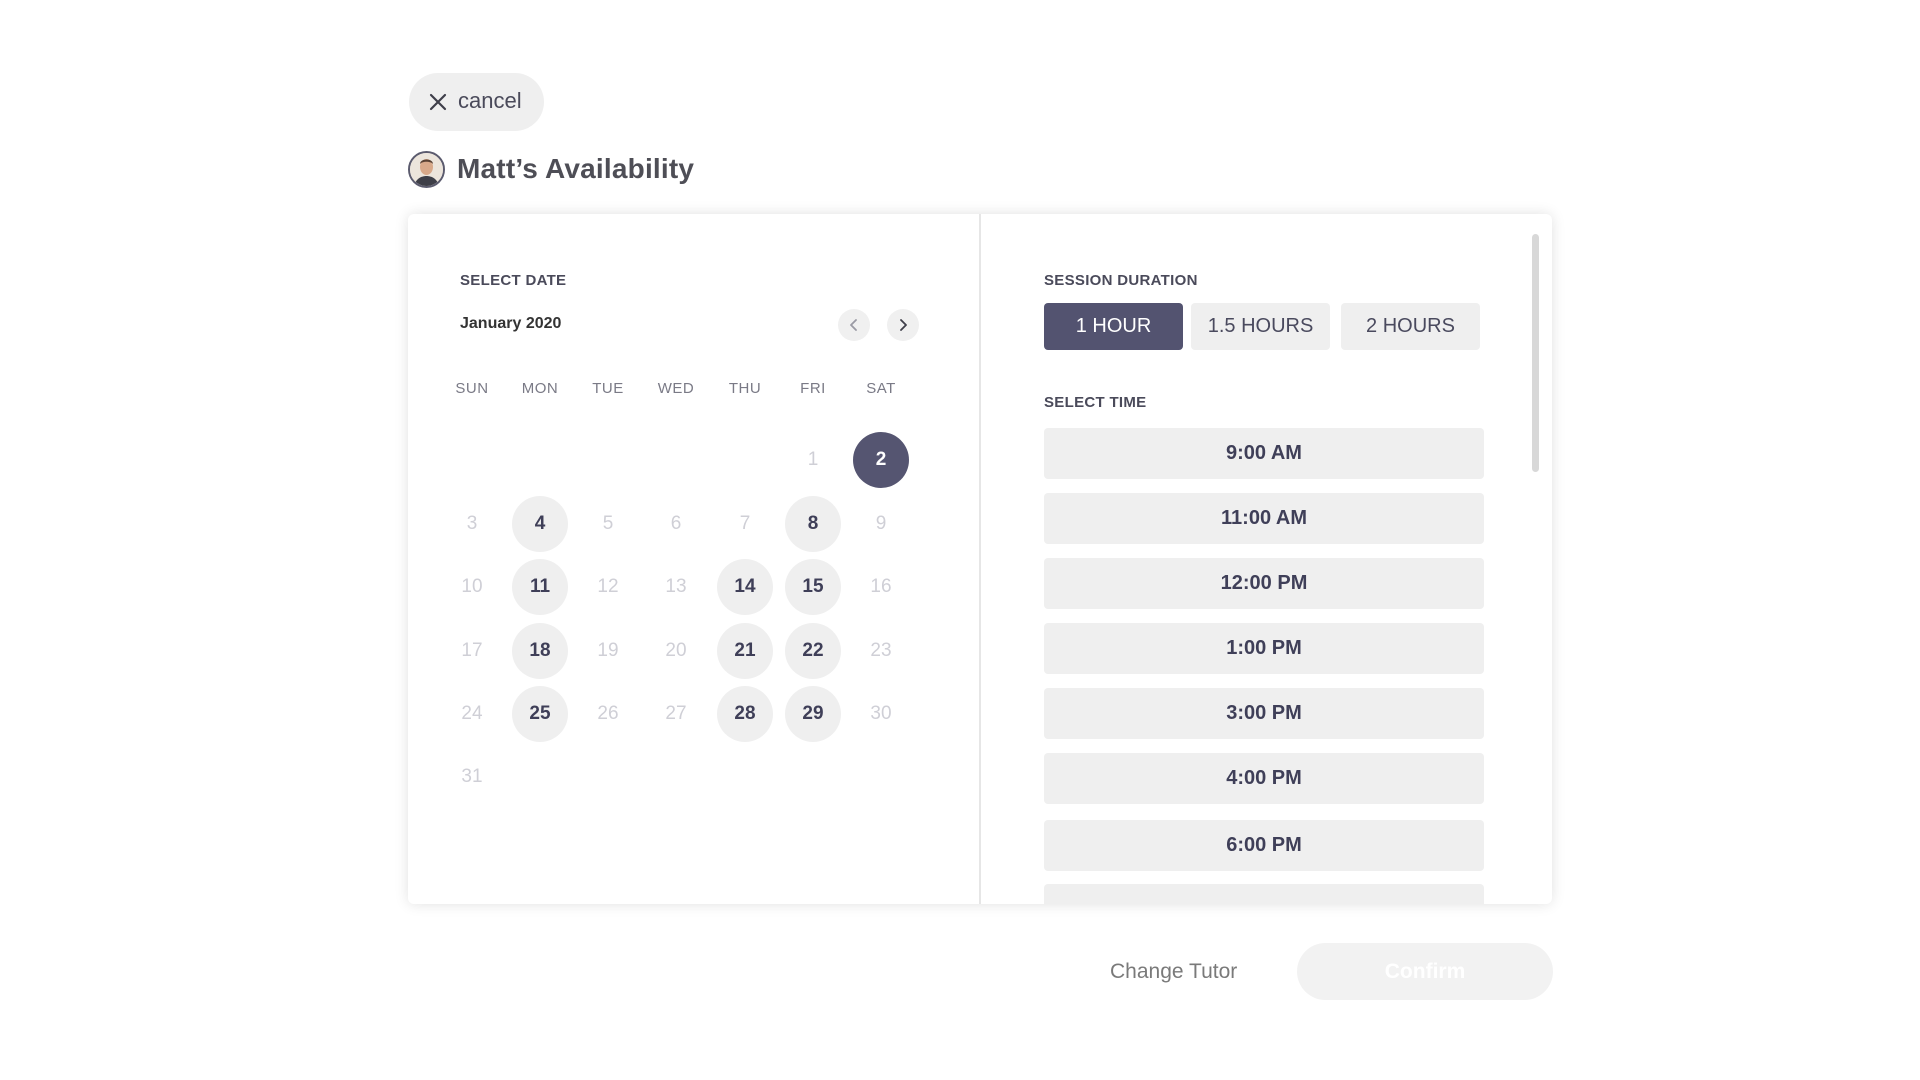  What do you see at coordinates (608, 388) in the screenshot?
I see `weekday-header: TUE` at bounding box center [608, 388].